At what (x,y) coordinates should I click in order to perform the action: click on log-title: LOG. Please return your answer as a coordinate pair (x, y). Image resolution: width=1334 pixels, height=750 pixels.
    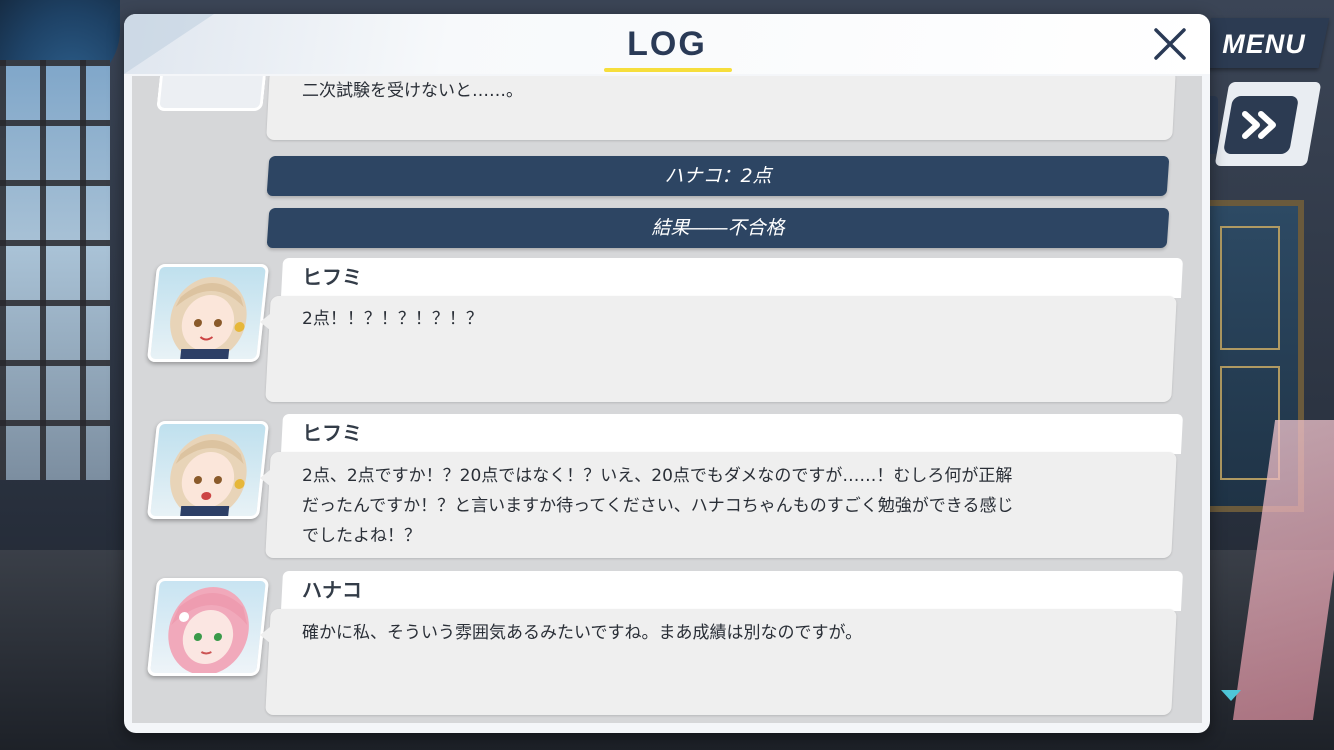
    Looking at the image, I should click on (667, 44).